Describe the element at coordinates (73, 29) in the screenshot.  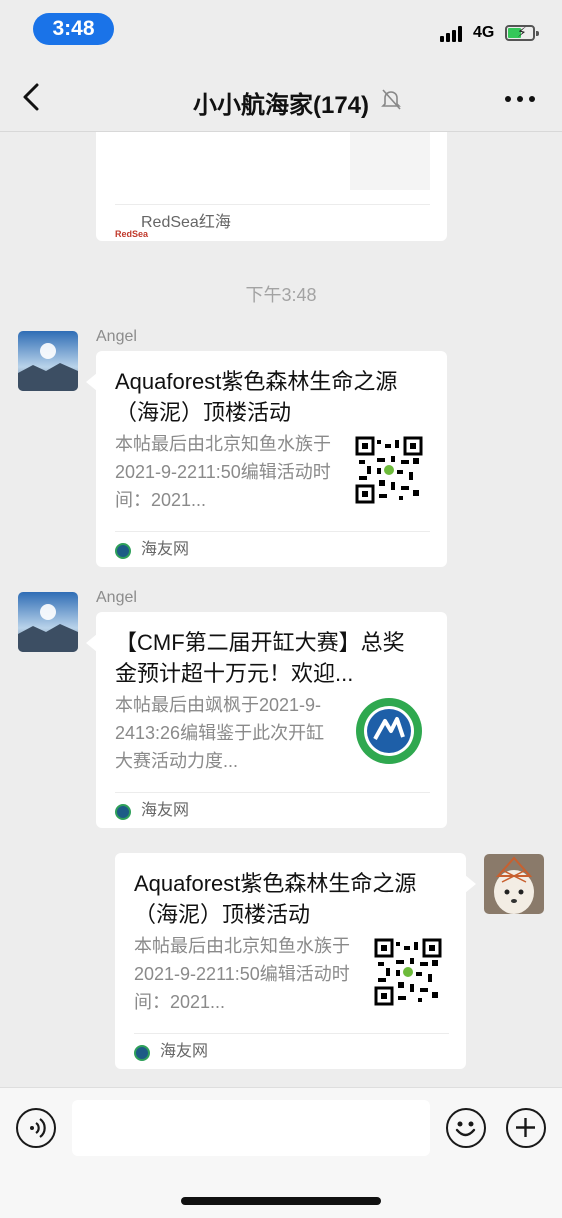
I see `status-time: 3:48` at that location.